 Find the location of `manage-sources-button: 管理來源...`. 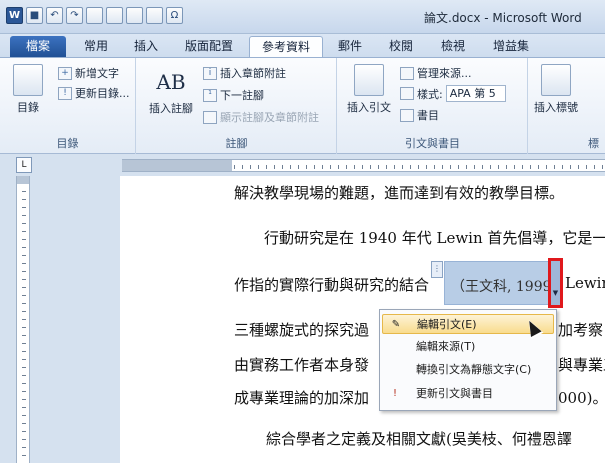

manage-sources-button: 管理來源... is located at coordinates (436, 73).